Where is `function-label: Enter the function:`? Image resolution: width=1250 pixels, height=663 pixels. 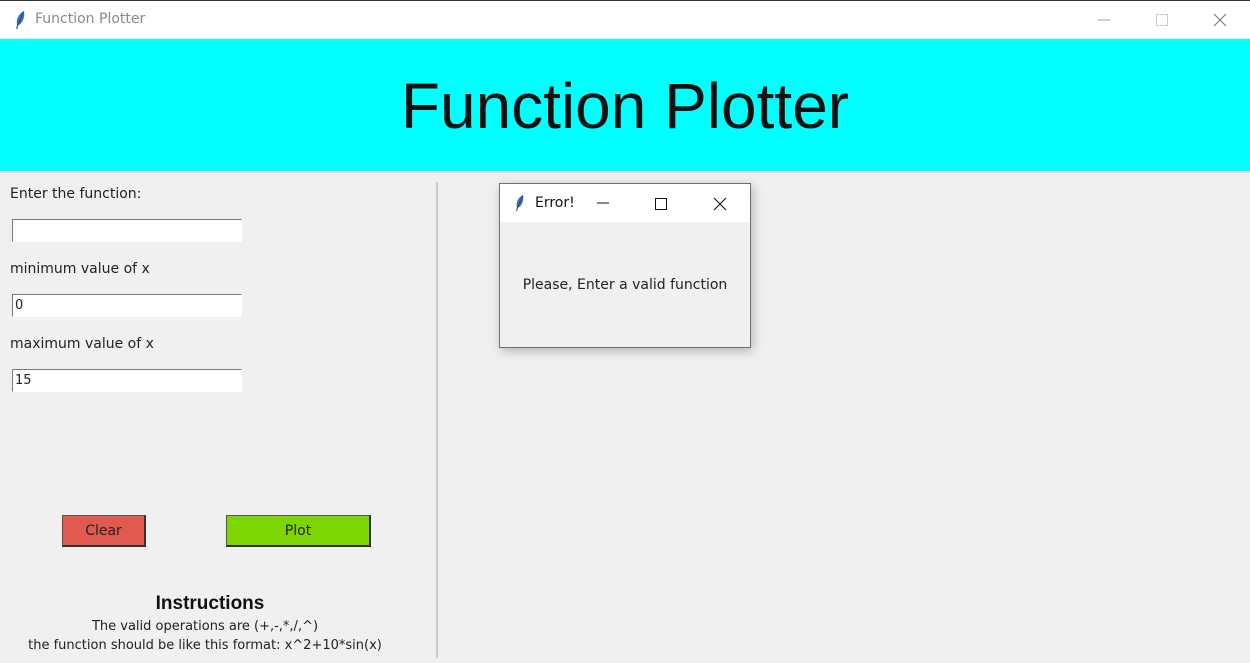 function-label: Enter the function: is located at coordinates (76, 194).